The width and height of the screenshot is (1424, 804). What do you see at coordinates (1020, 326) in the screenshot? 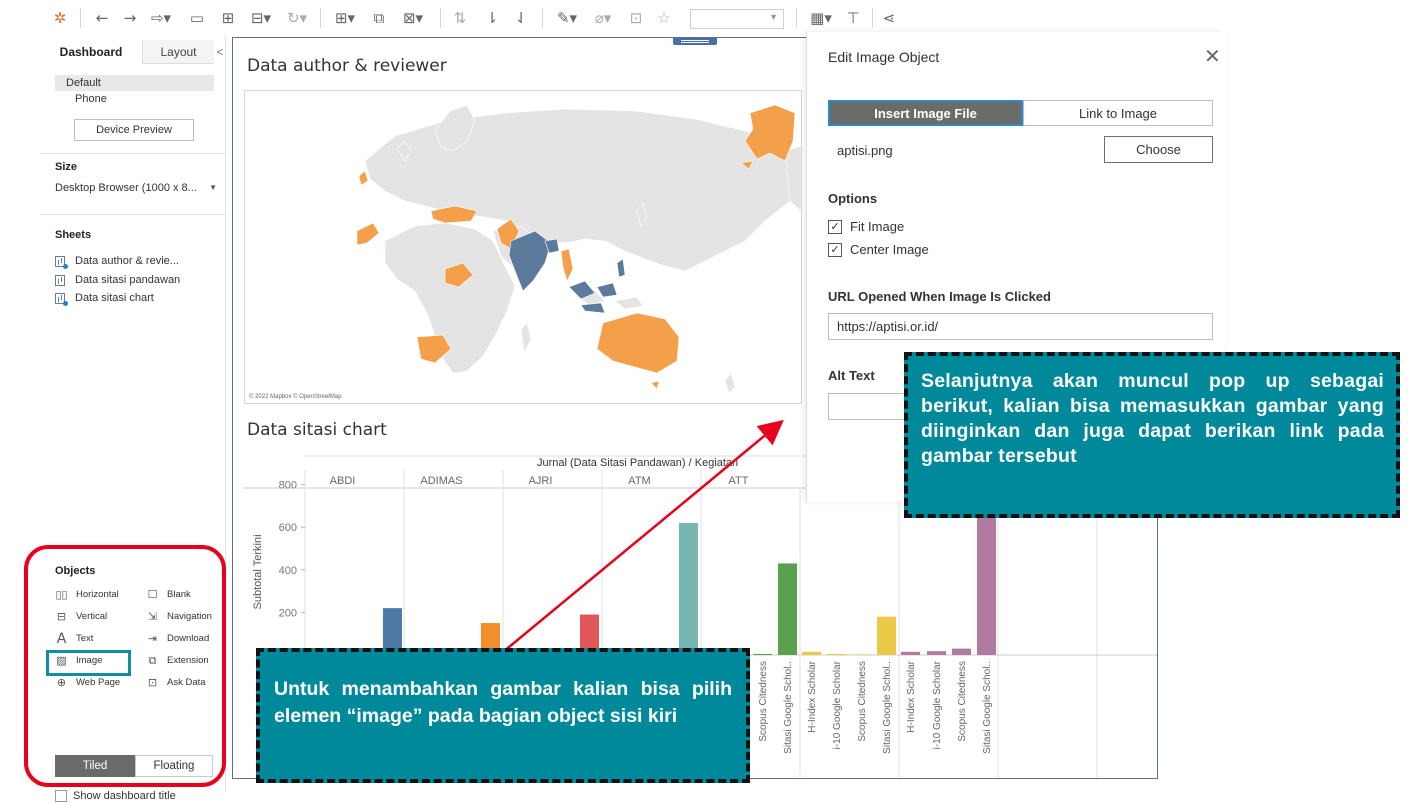
I see `url-input: https://aptisi.or.id/` at bounding box center [1020, 326].